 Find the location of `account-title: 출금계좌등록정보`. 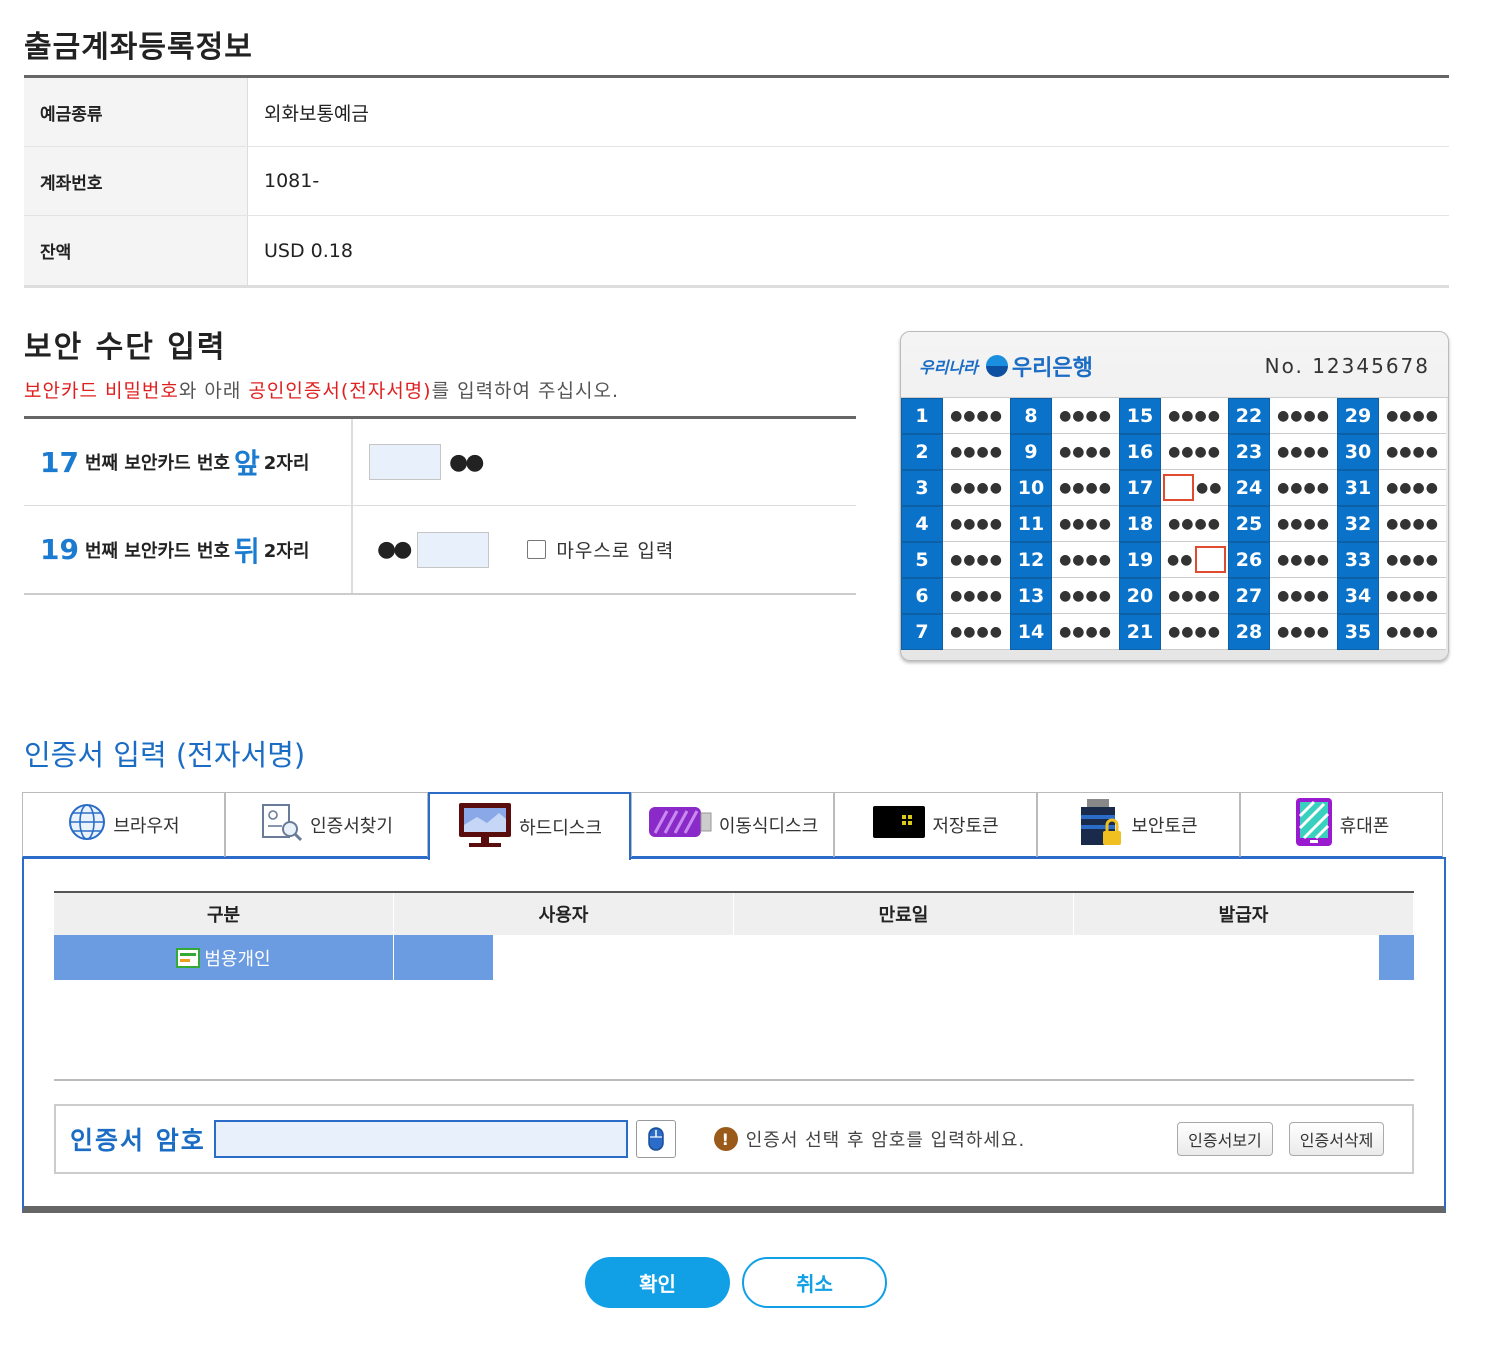

account-title: 출금계좌등록정보 is located at coordinates (138, 47).